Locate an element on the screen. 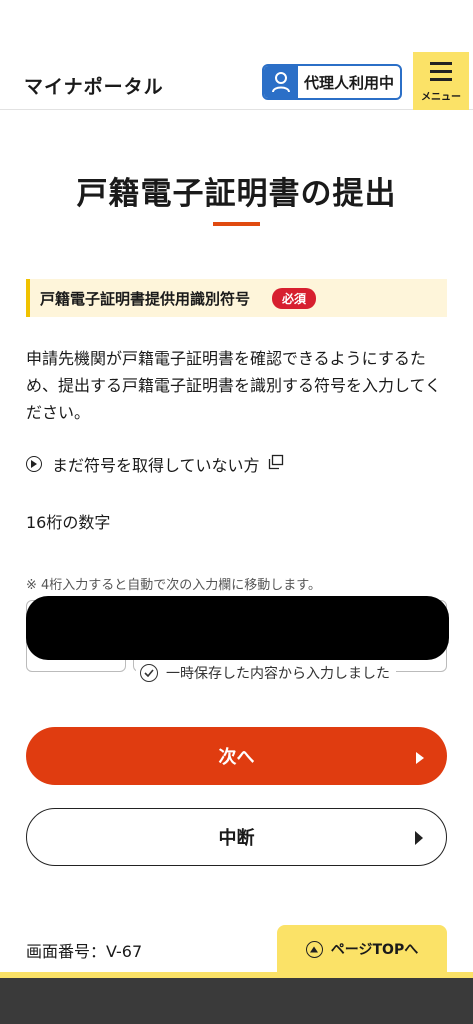 This screenshot has width=473, height=1024. help-link-label: まだ符号を取得していない方 is located at coordinates (156, 465).